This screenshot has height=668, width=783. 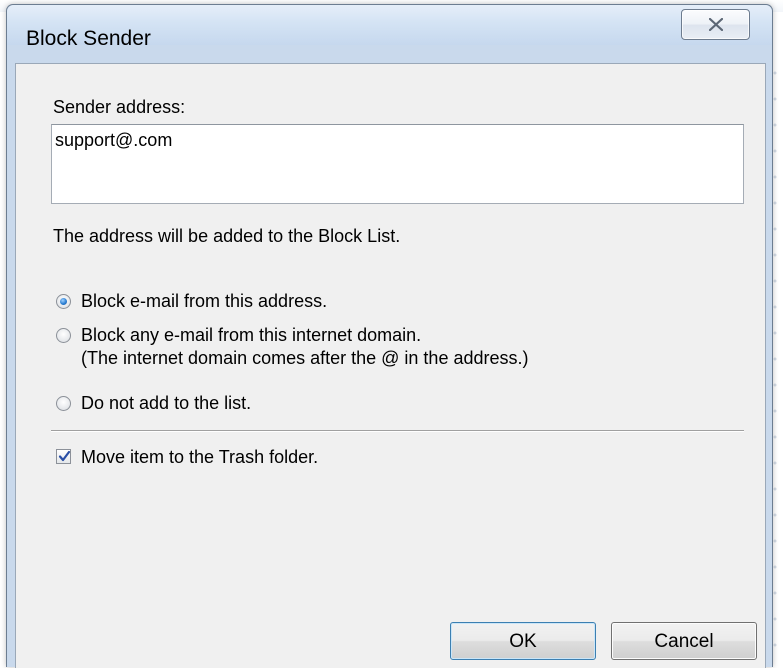 What do you see at coordinates (684, 641) in the screenshot?
I see `cancel-button: Cancel` at bounding box center [684, 641].